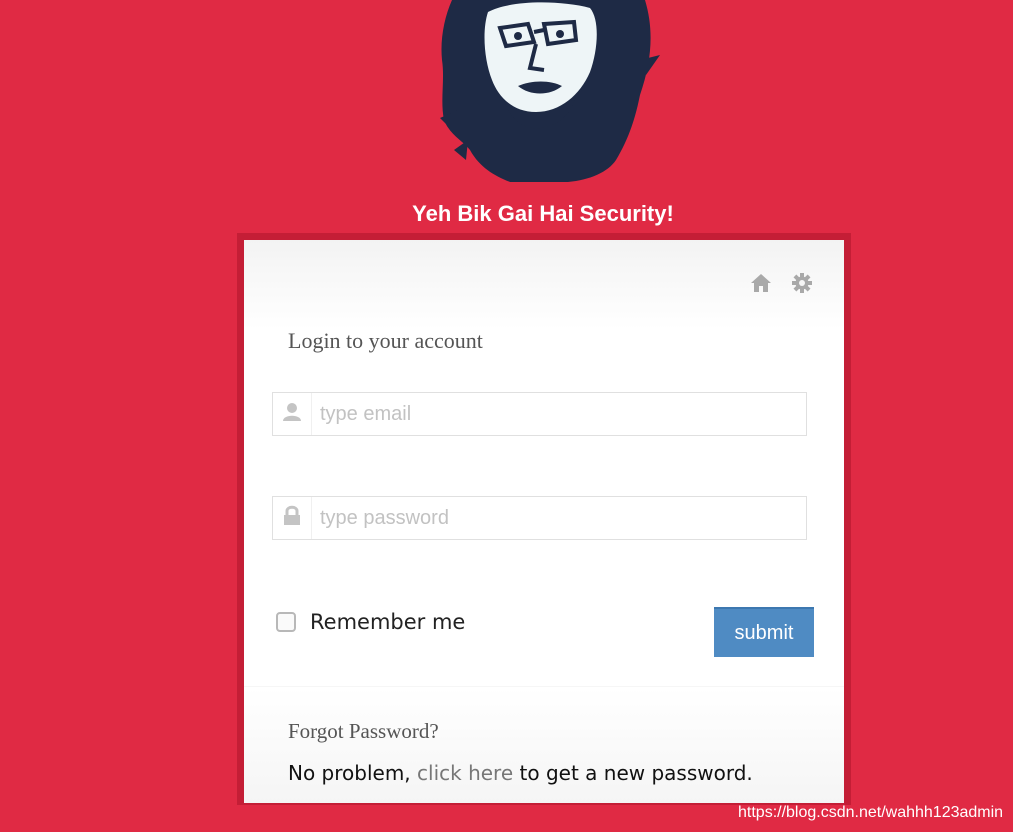  What do you see at coordinates (286, 622) in the screenshot?
I see `remember-checkbox` at bounding box center [286, 622].